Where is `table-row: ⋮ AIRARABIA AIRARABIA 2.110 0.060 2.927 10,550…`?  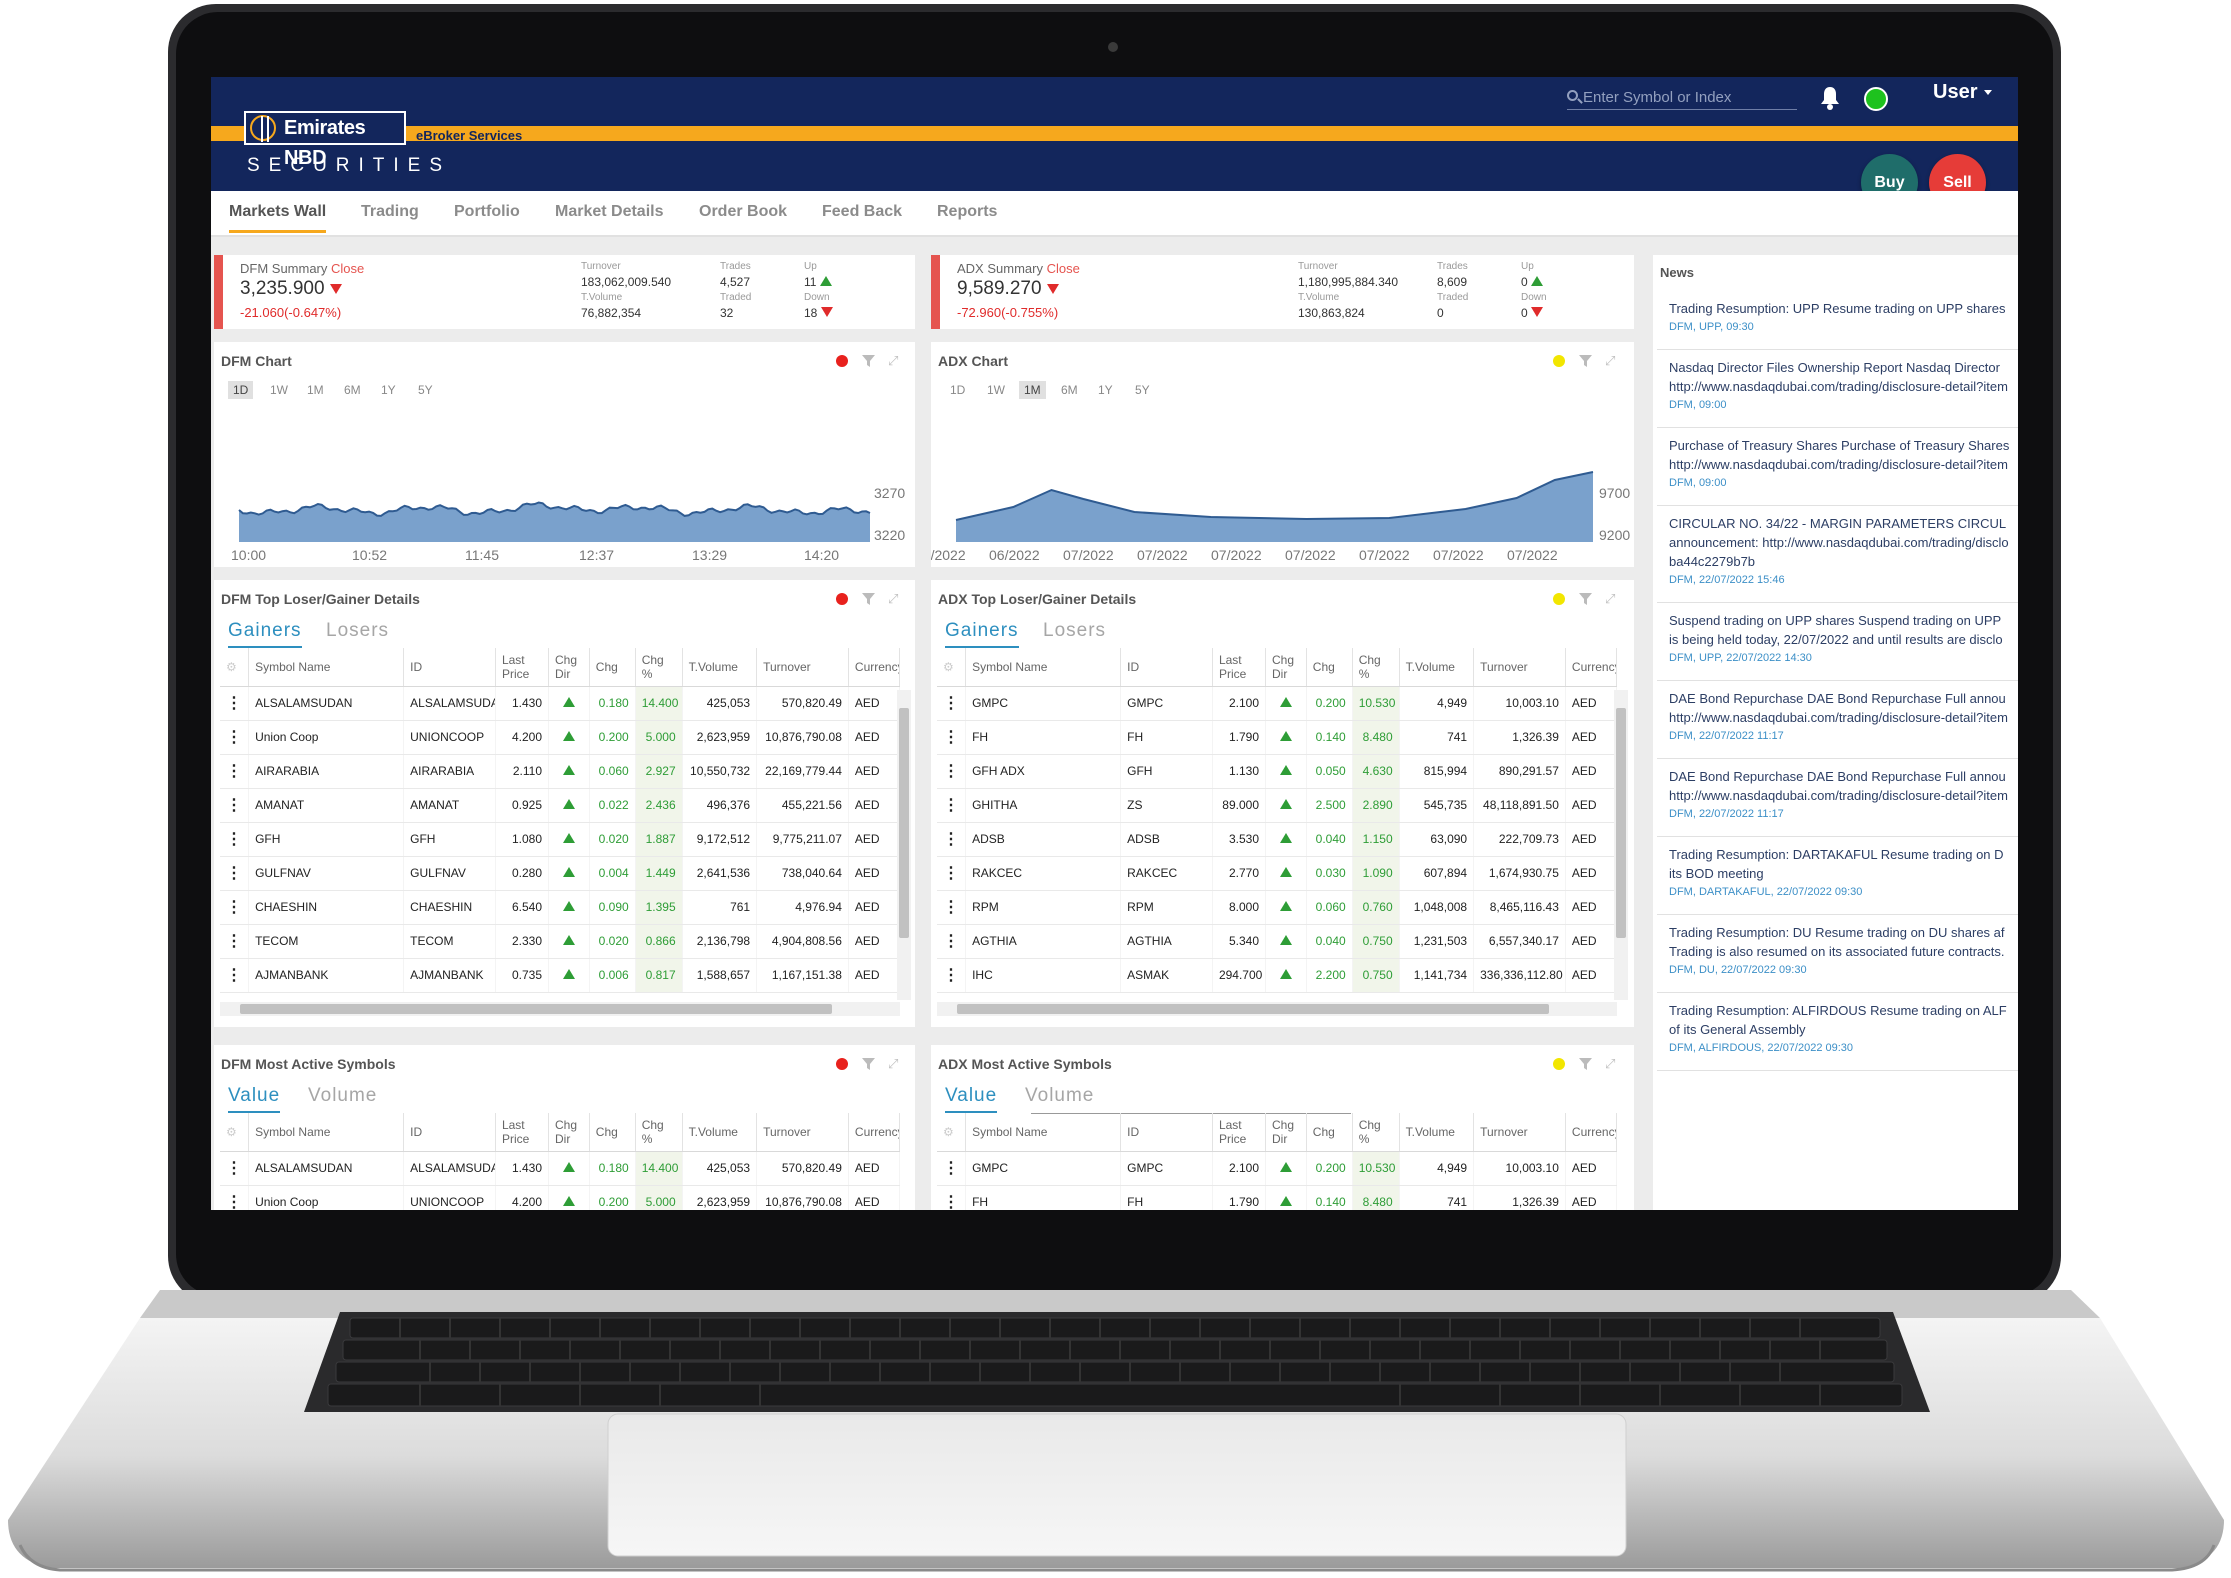 table-row: ⋮ AIRARABIA AIRARABIA 2.110 0.060 2.927 10,550… is located at coordinates (560, 771).